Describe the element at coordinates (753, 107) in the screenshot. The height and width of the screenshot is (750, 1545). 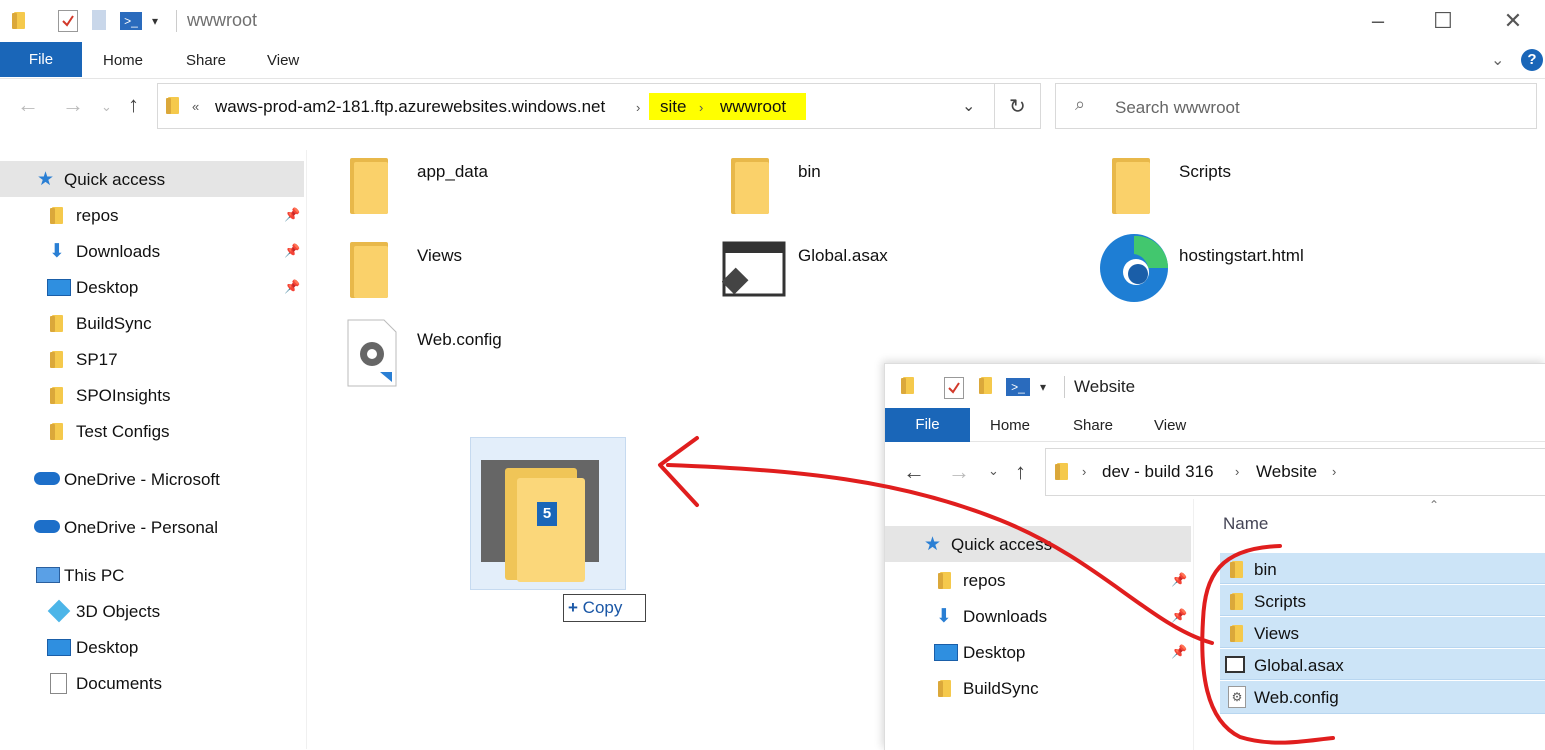
I see `breadcrumb-wwwroot: wwwroot` at that location.